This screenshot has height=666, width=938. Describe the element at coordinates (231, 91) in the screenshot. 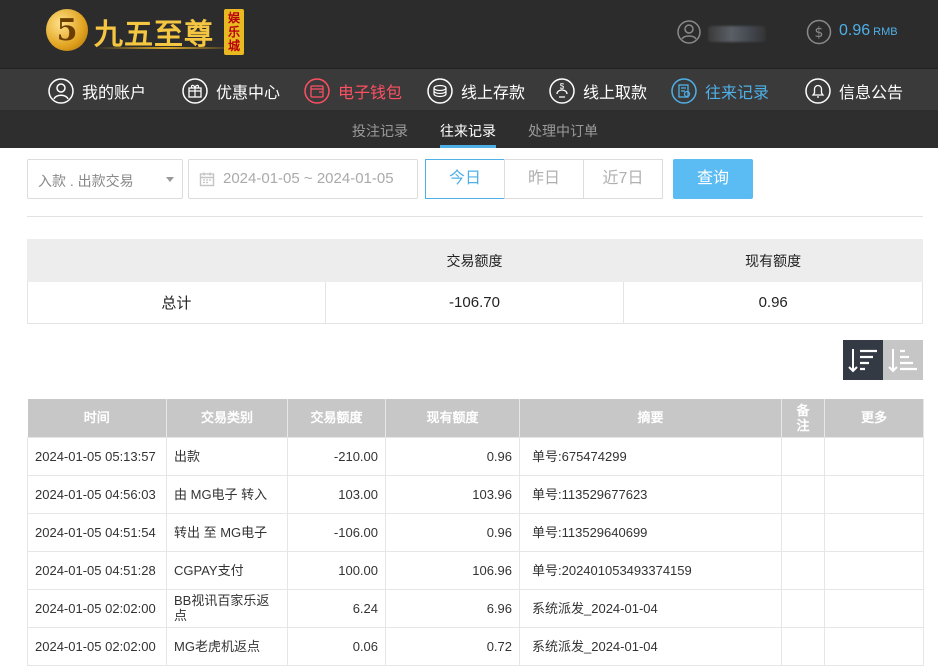

I see `nav-promotions: 优惠中心` at that location.